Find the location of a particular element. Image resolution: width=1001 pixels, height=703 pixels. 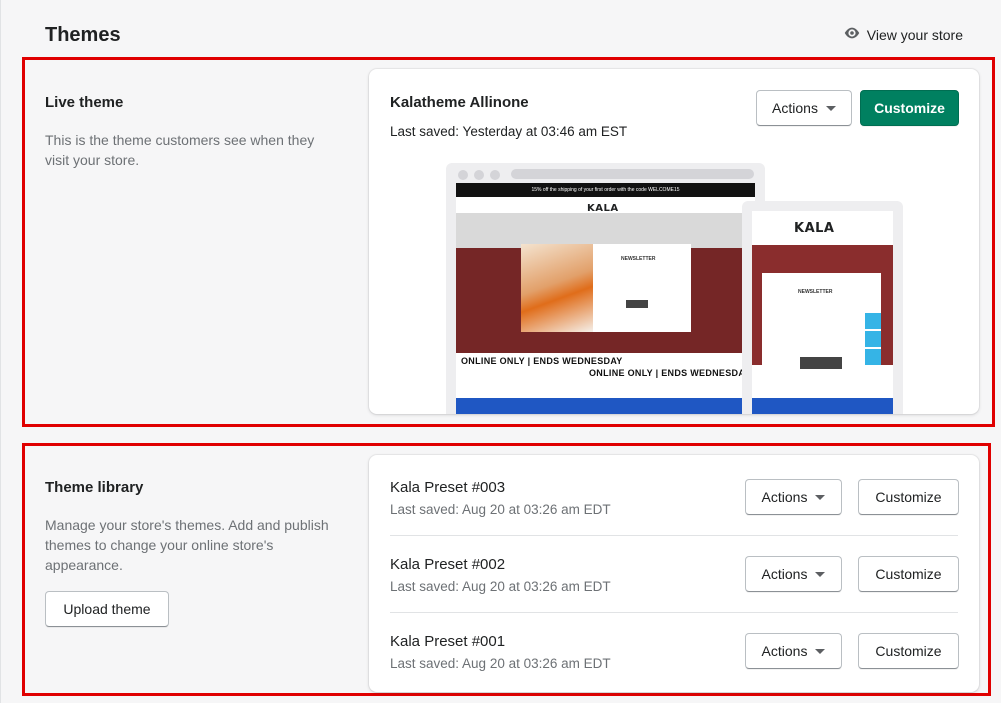

theme-name: Kala Preset #001 is located at coordinates (448, 641).